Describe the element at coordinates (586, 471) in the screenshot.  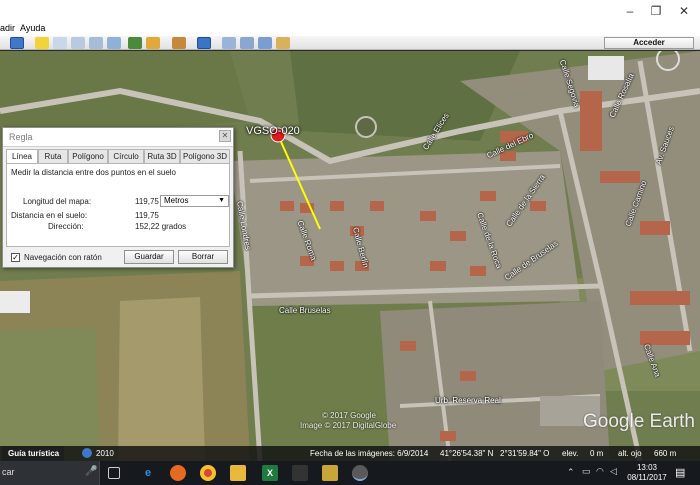
I see `network-icon: ▭` at that location.